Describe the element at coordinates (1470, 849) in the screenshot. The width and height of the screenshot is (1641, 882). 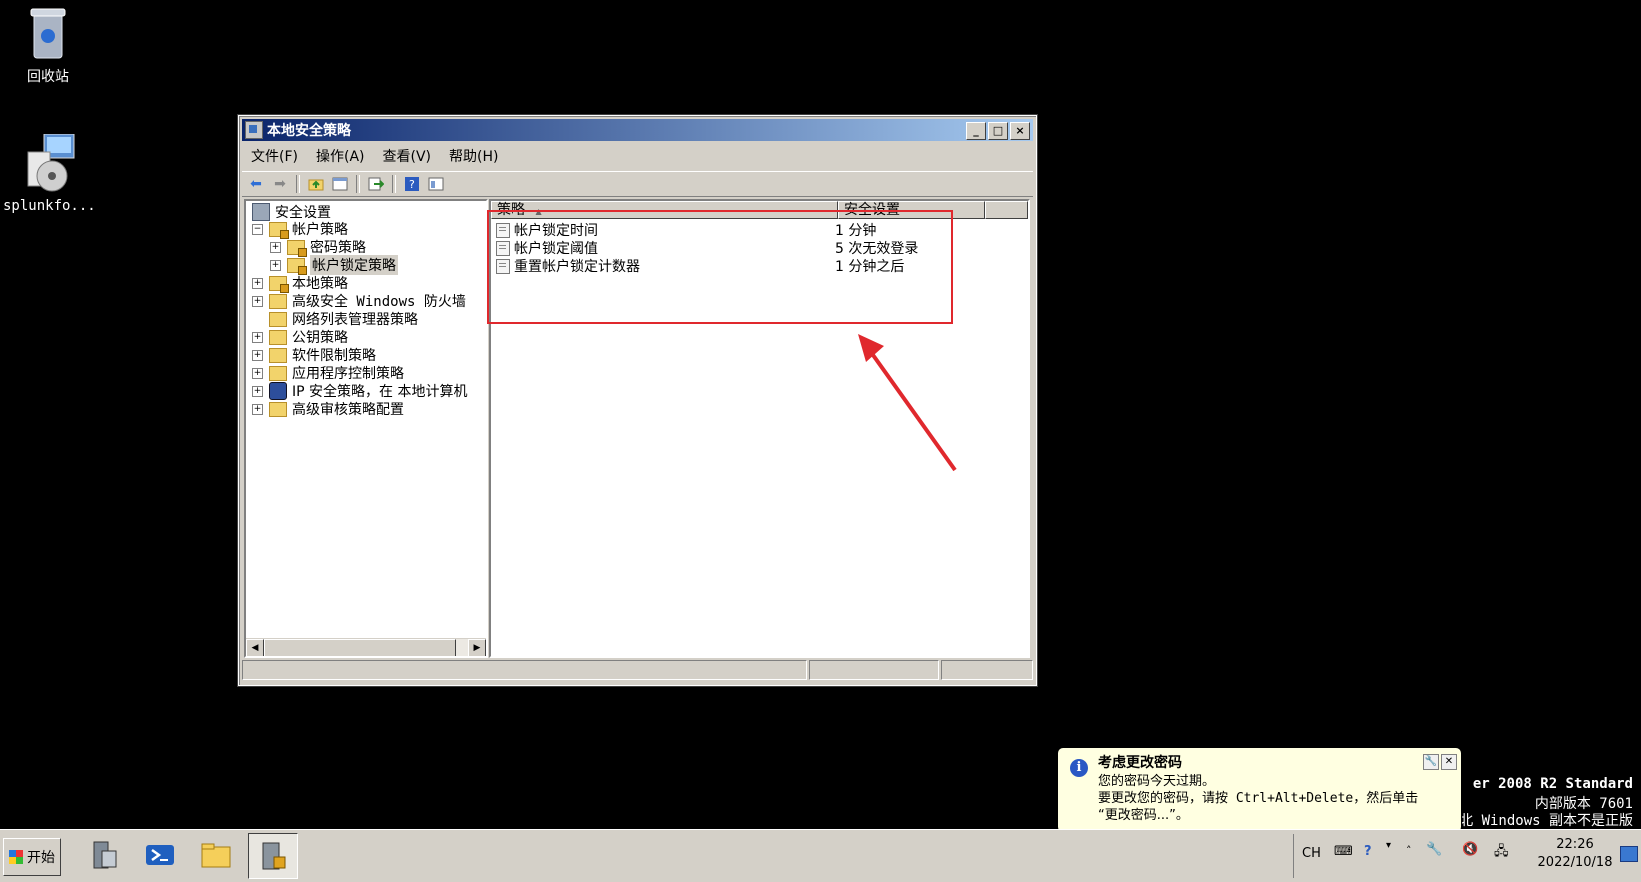
I see `volume-muted-icon: 🔇` at that location.